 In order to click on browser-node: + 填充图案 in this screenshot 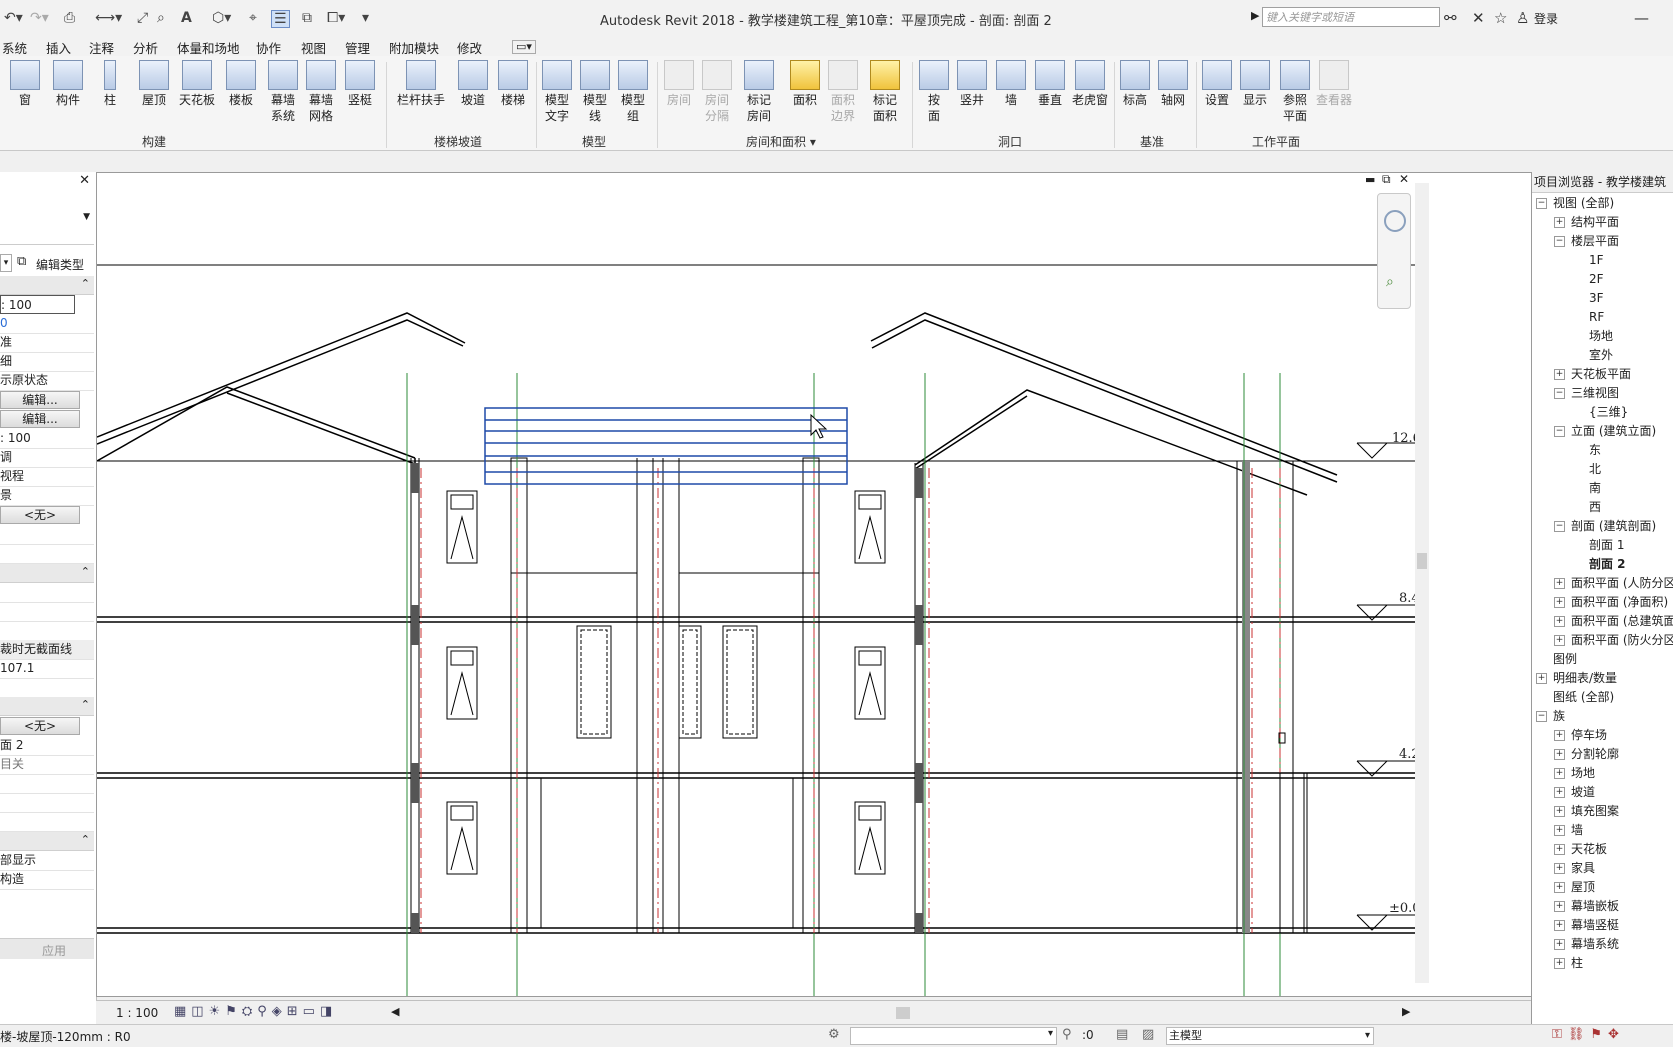, I will do `click(1604, 811)`.